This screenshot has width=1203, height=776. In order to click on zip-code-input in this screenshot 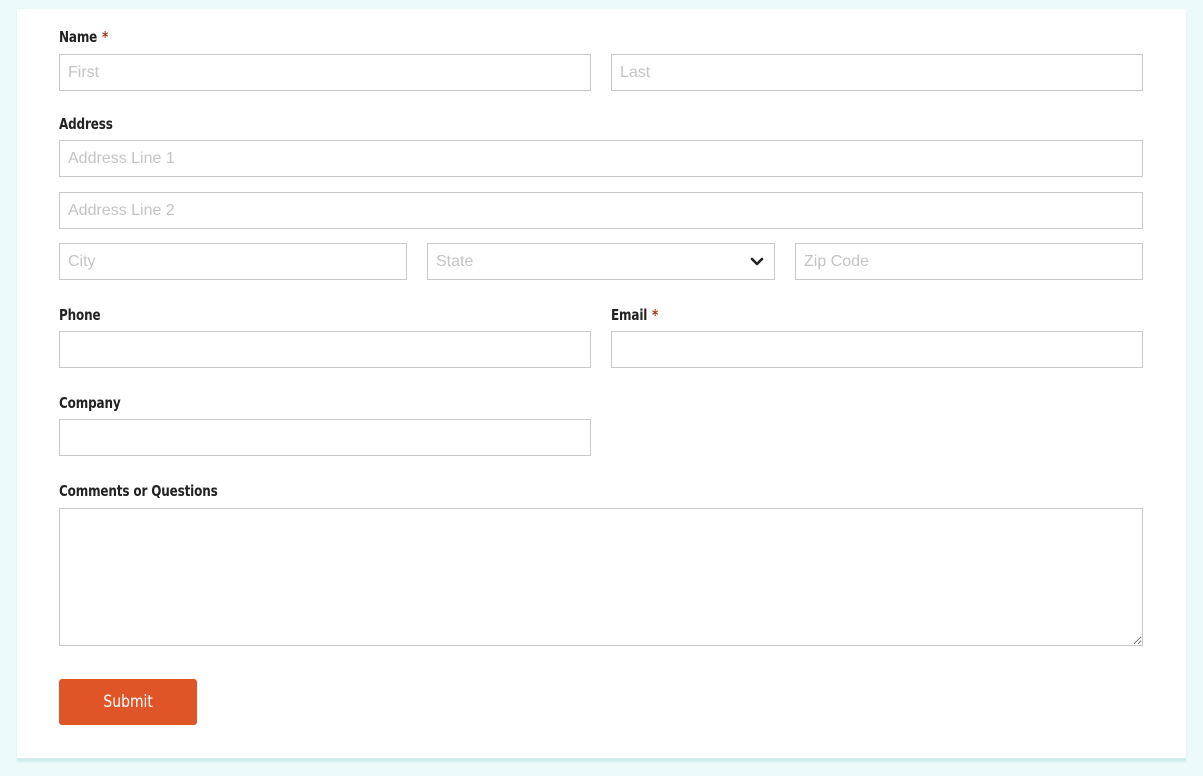, I will do `click(969, 261)`.